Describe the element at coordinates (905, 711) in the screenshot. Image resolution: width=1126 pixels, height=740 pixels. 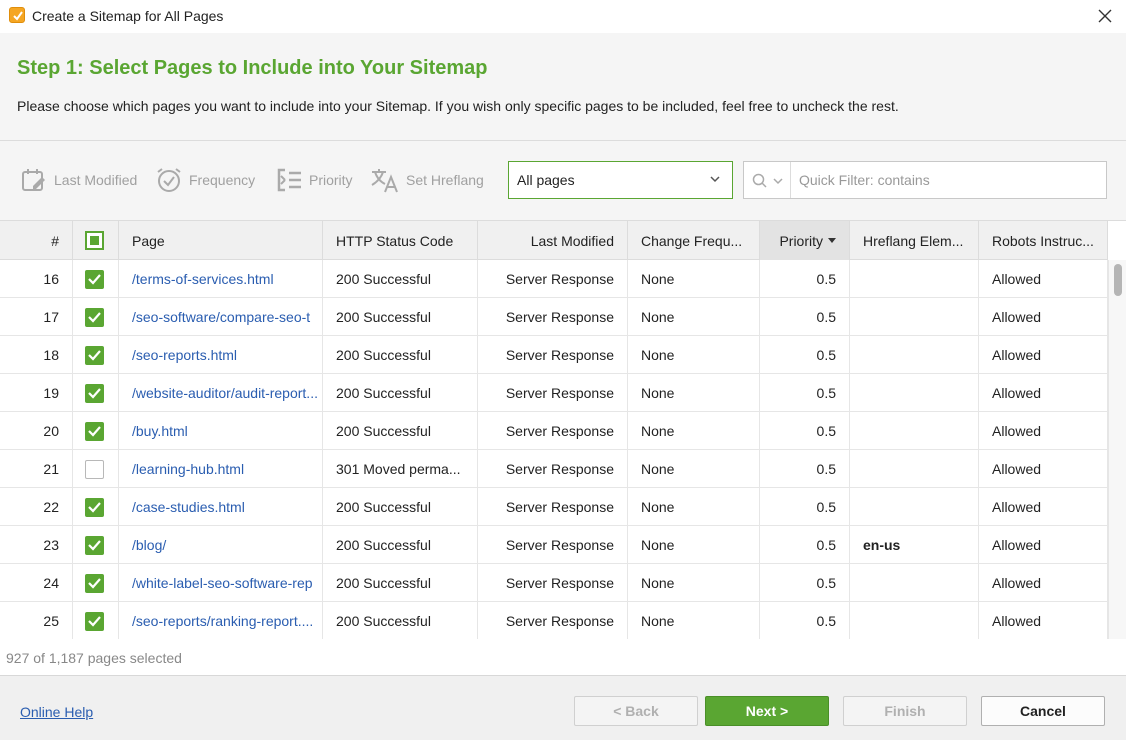
I see `finish-button: Finish` at that location.